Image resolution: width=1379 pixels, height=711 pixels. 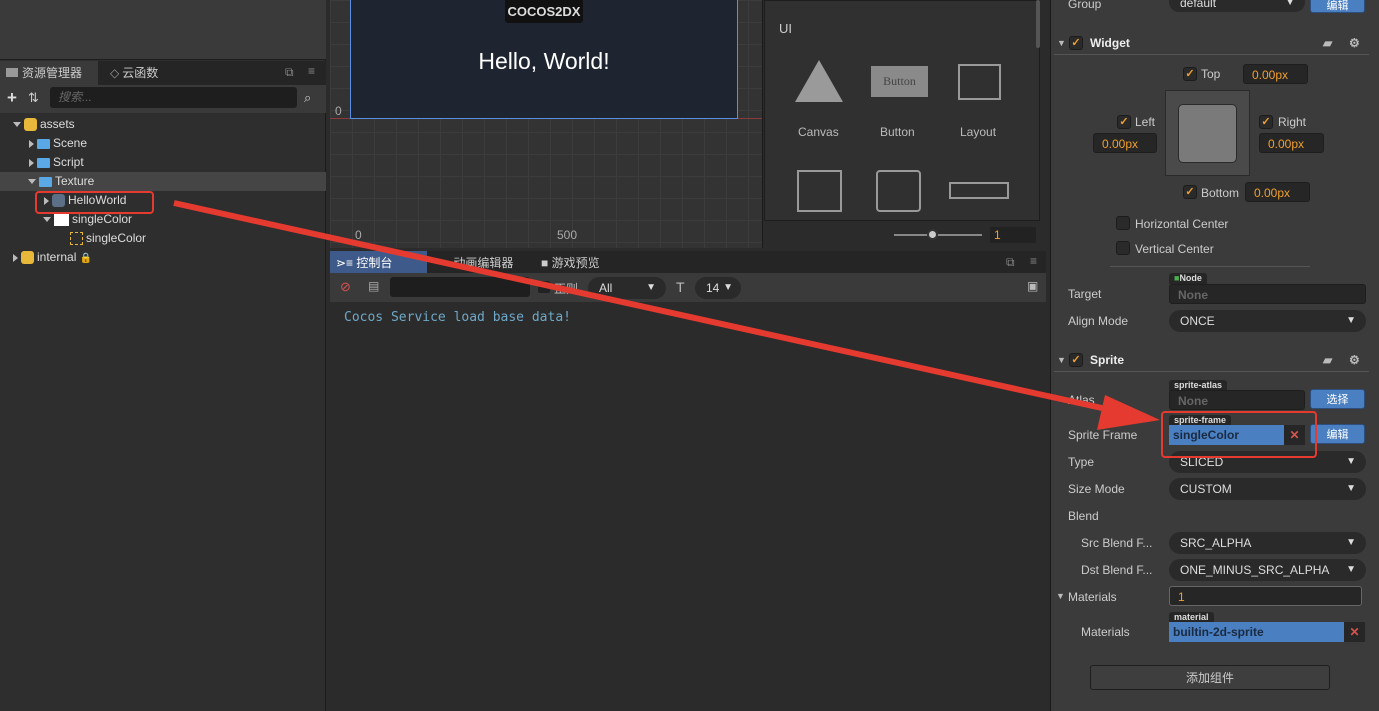 What do you see at coordinates (688, 287) in the screenshot?
I see `console-toolbar: ⊘ ▤ 正则 All ▼ T 14 ▼ ▣` at bounding box center [688, 287].